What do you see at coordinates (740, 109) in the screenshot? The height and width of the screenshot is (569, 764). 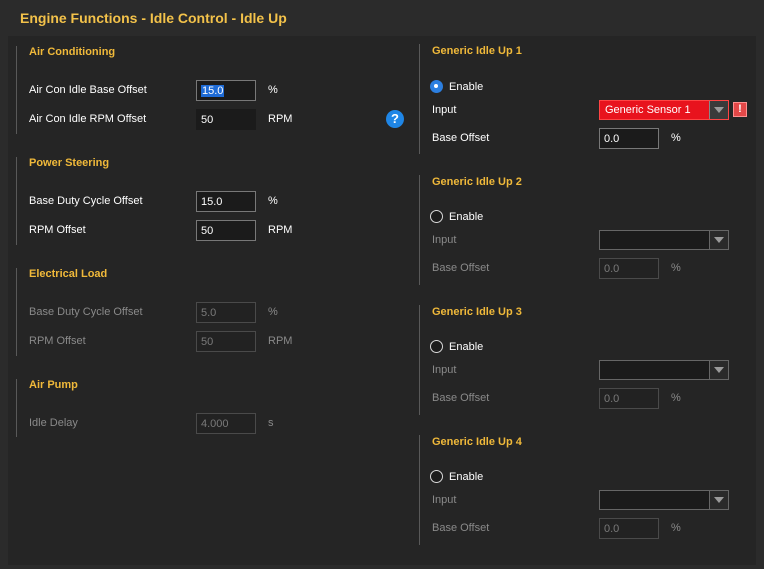 I see `warning-icon: !` at bounding box center [740, 109].